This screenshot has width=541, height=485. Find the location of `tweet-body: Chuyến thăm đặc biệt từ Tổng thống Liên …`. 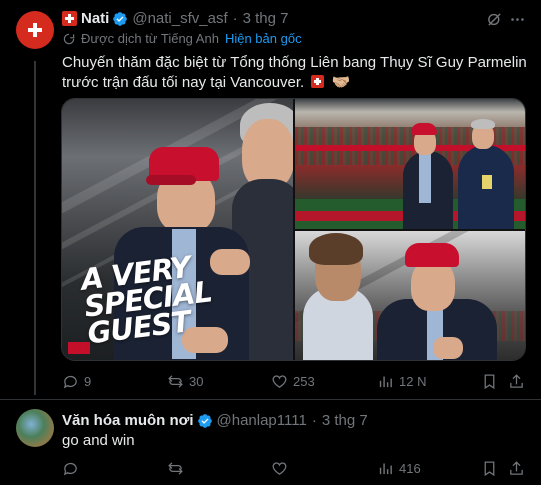

tweet-body: Chuyến thăm đặc biệt từ Tổng thống Liên … is located at coordinates (294, 72).